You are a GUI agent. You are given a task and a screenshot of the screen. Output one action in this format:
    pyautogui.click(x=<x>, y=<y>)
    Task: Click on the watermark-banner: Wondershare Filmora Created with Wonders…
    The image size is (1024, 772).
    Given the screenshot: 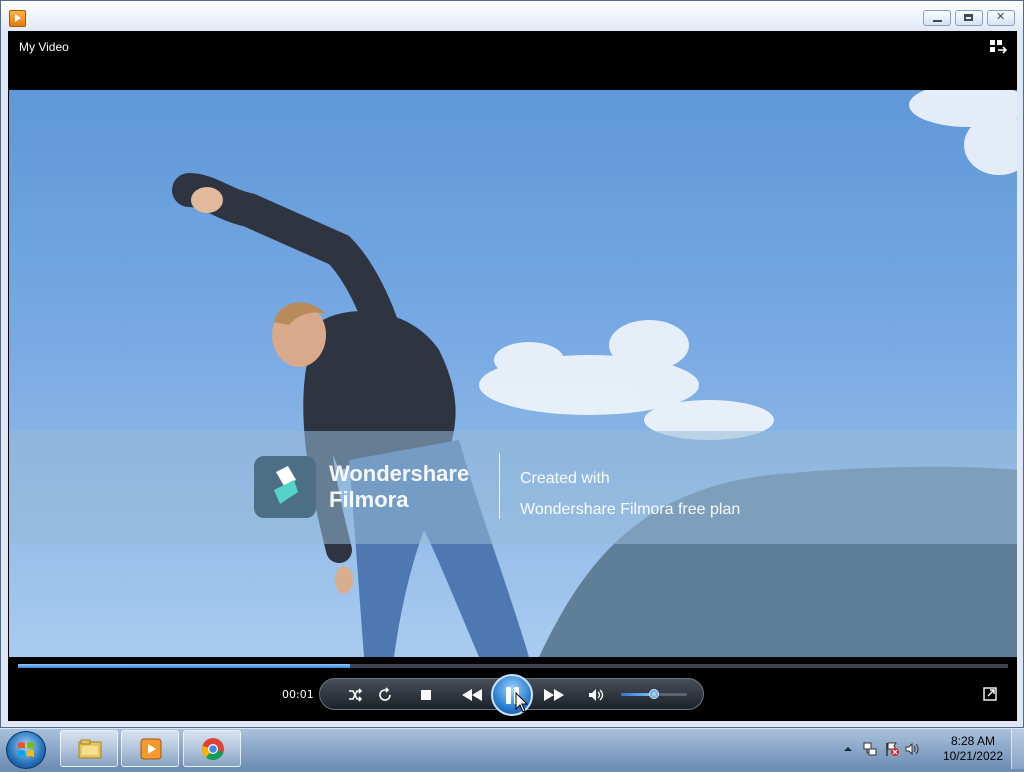 What is the action you would take?
    pyautogui.click(x=513, y=487)
    